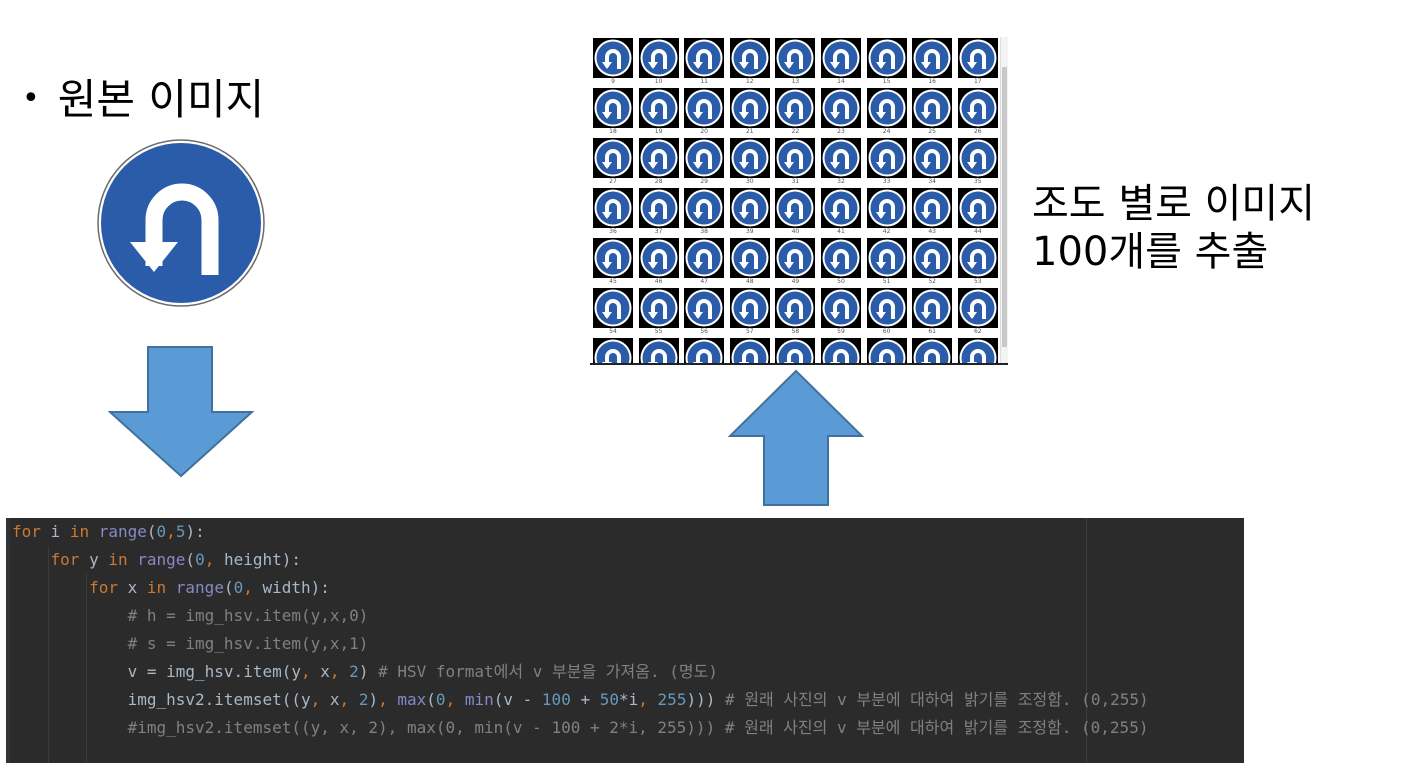 The height and width of the screenshot is (763, 1415). What do you see at coordinates (658, 81) in the screenshot?
I see `thumbnail-label: 10` at bounding box center [658, 81].